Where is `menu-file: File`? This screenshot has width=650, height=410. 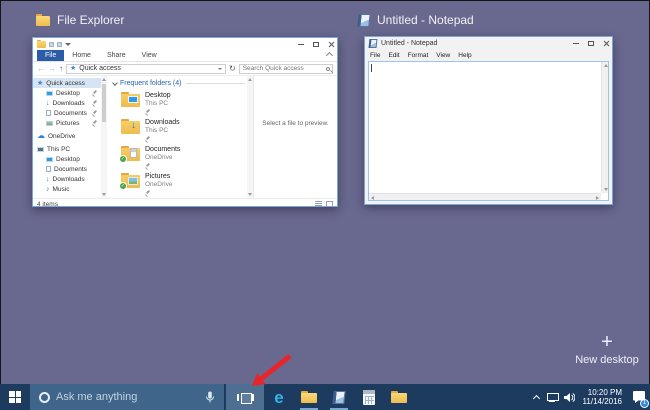
menu-file: File is located at coordinates (375, 55).